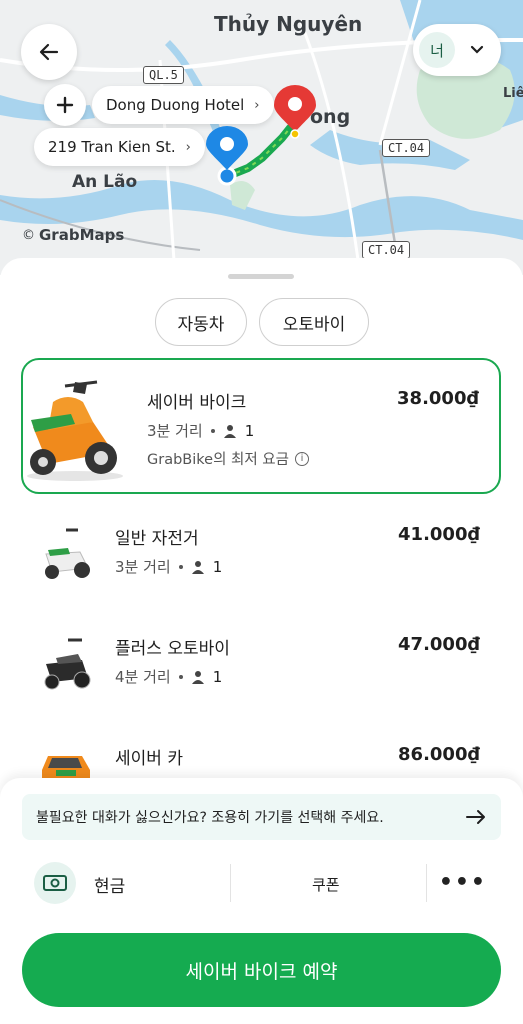 This screenshot has height=1024, width=523. Describe the element at coordinates (463, 882) in the screenshot. I see `more-options-icon: •••` at that location.